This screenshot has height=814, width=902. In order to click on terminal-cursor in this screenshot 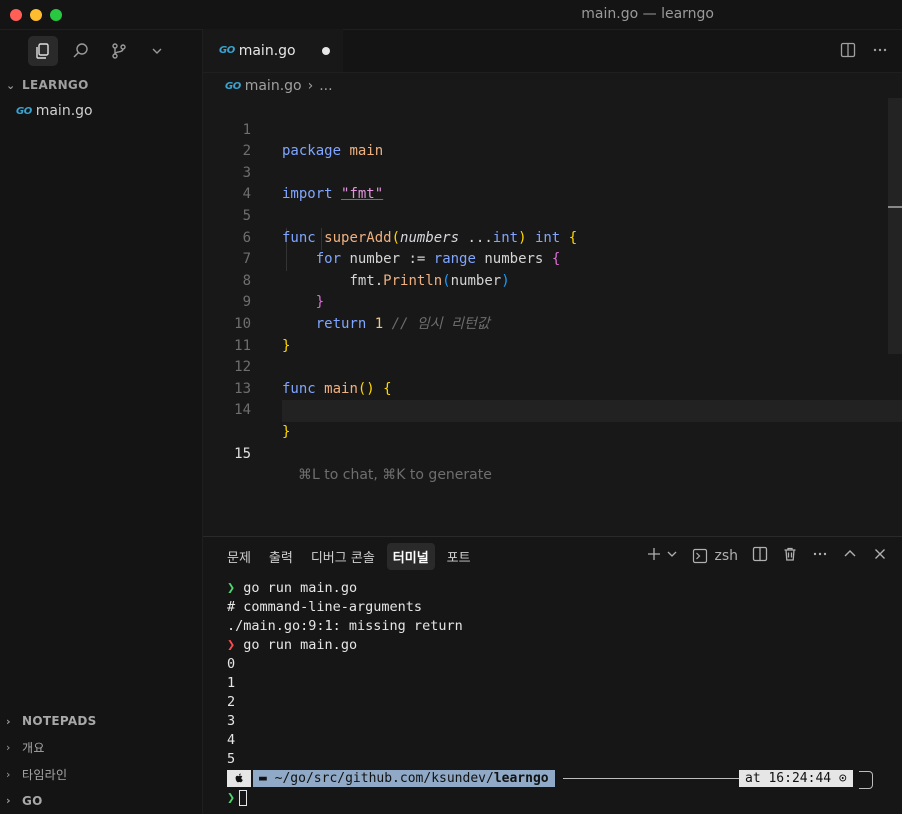, I will do `click(243, 798)`.